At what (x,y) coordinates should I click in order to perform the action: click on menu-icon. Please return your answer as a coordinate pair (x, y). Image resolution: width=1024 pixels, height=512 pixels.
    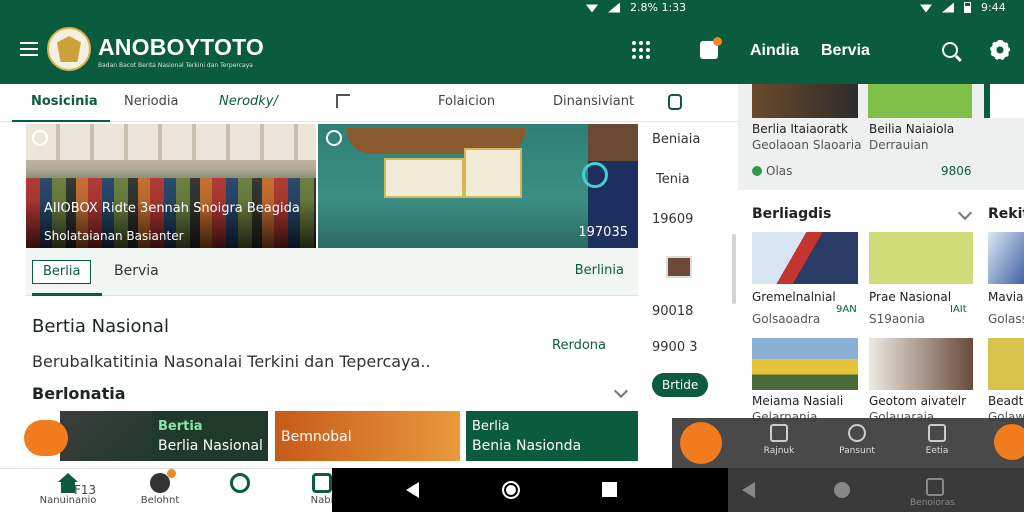
    Looking at the image, I should click on (29, 49).